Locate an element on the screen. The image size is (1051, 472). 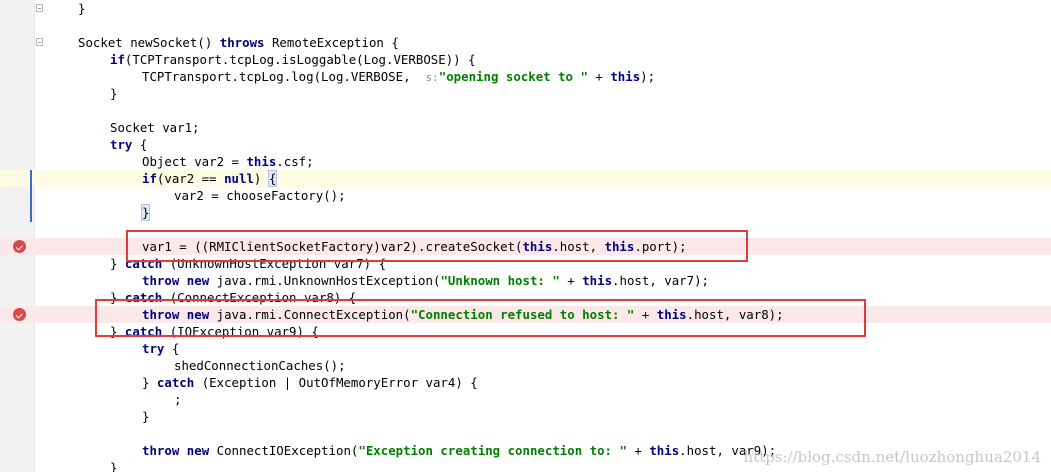
code-line-current: if(var2 == null) { is located at coordinates (525, 178).